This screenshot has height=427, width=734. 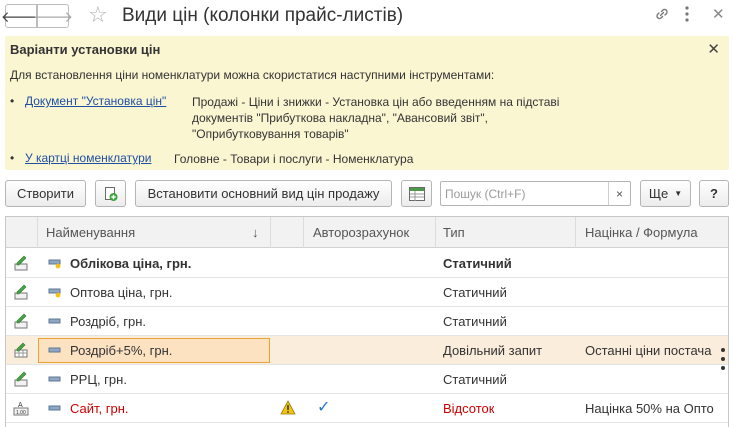 I want to click on table-settings-icon, so click(x=416, y=193).